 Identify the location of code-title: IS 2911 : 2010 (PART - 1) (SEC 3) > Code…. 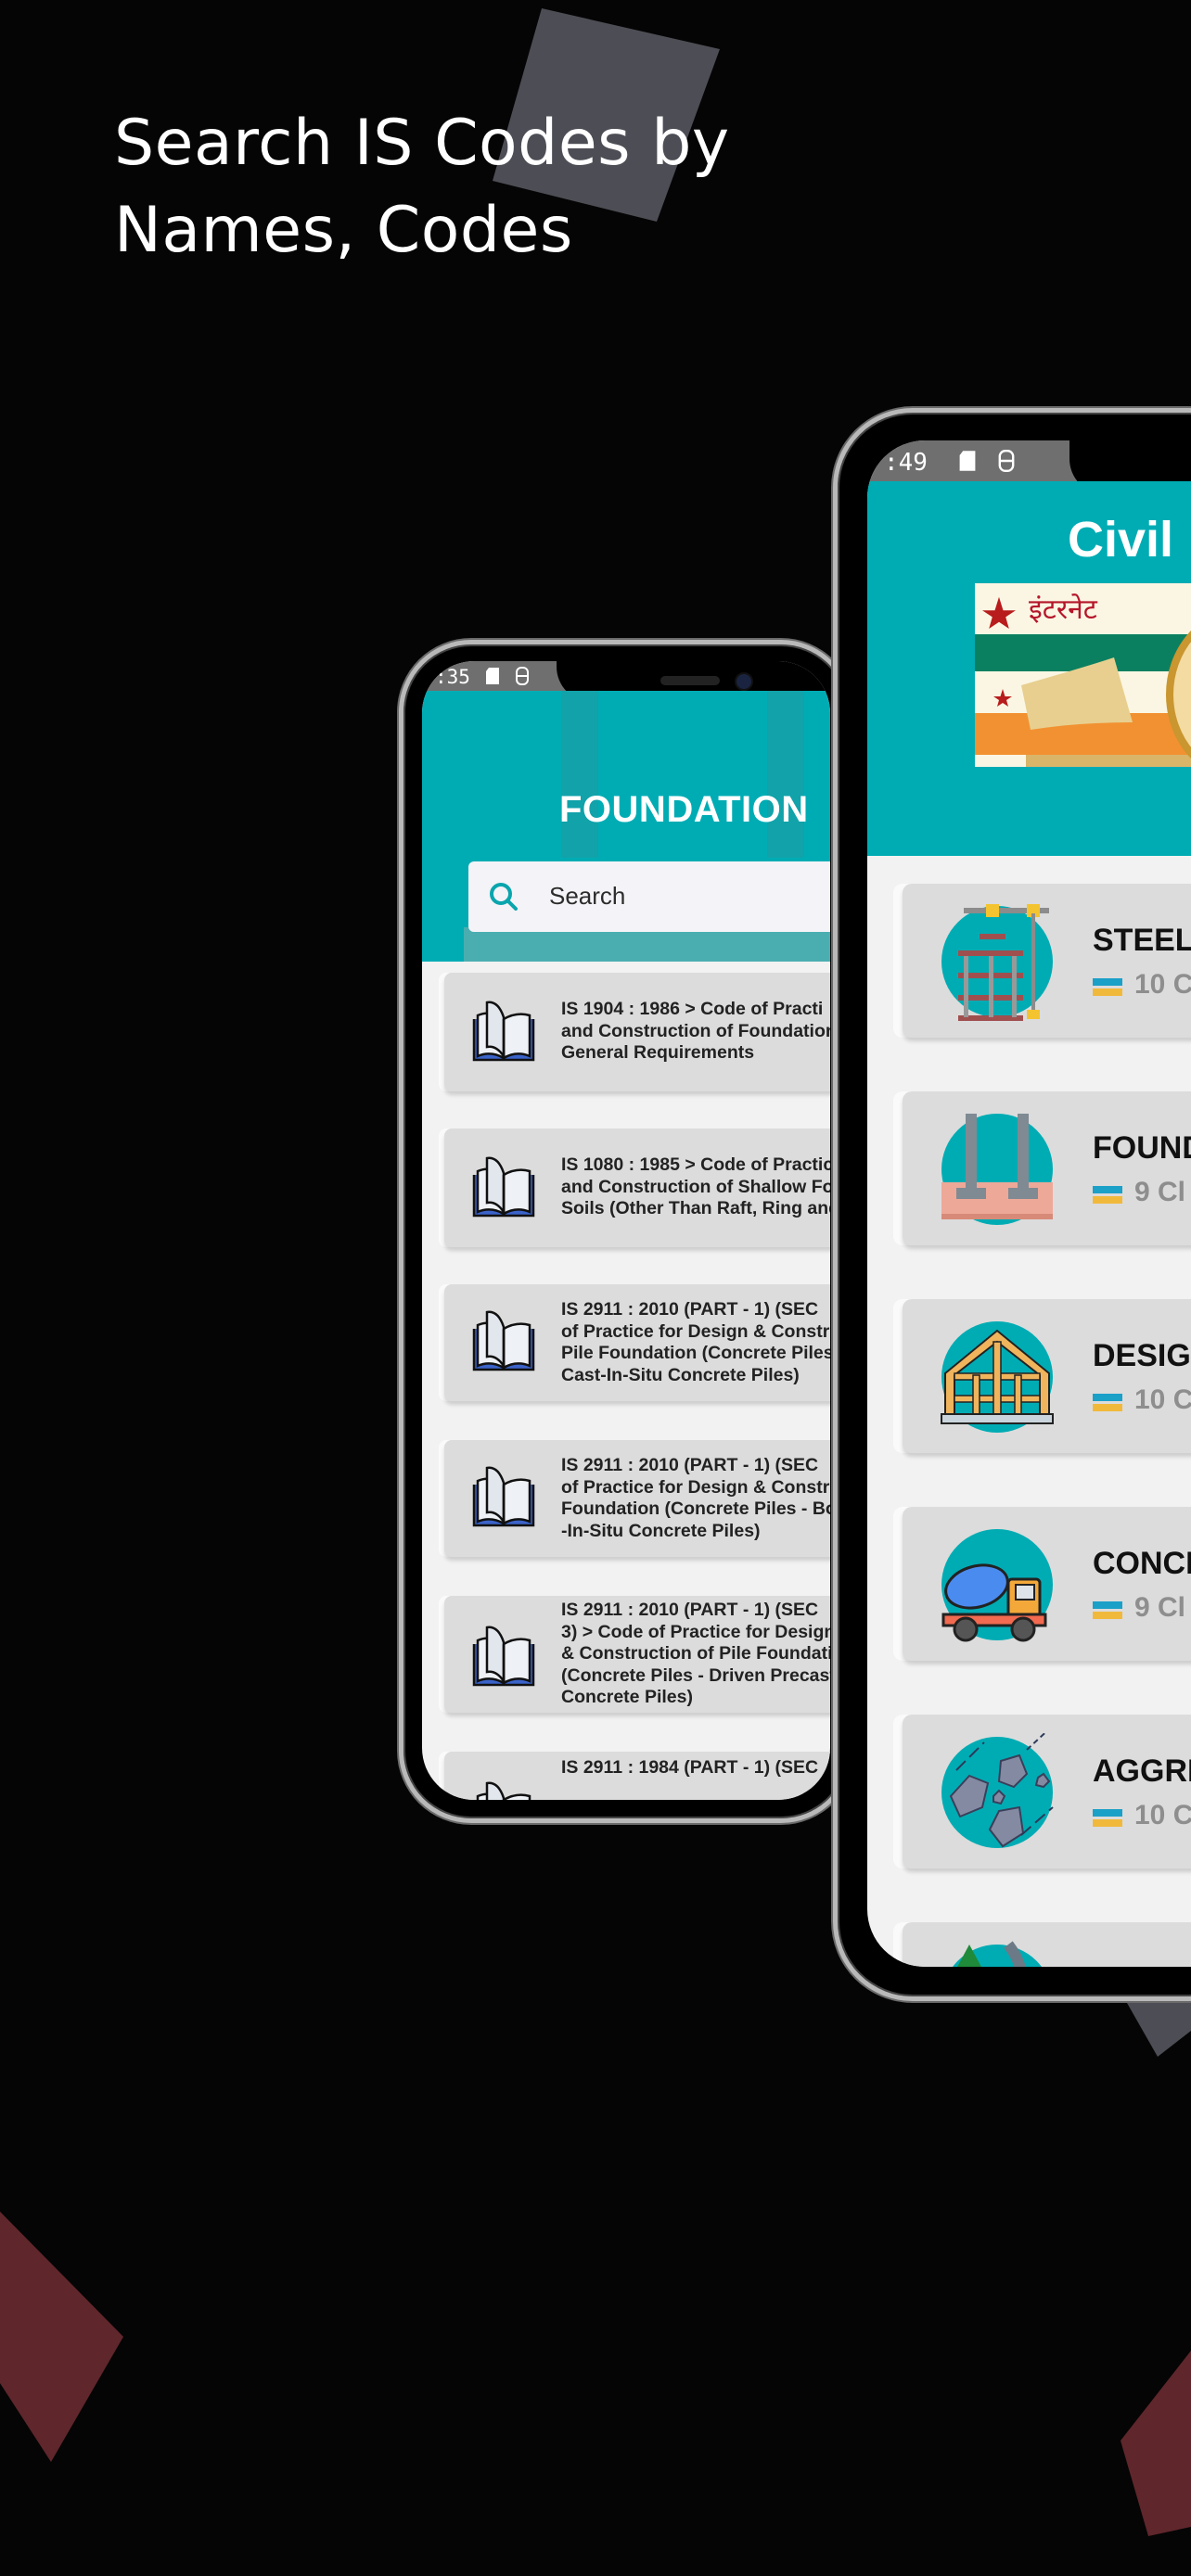
(695, 1653).